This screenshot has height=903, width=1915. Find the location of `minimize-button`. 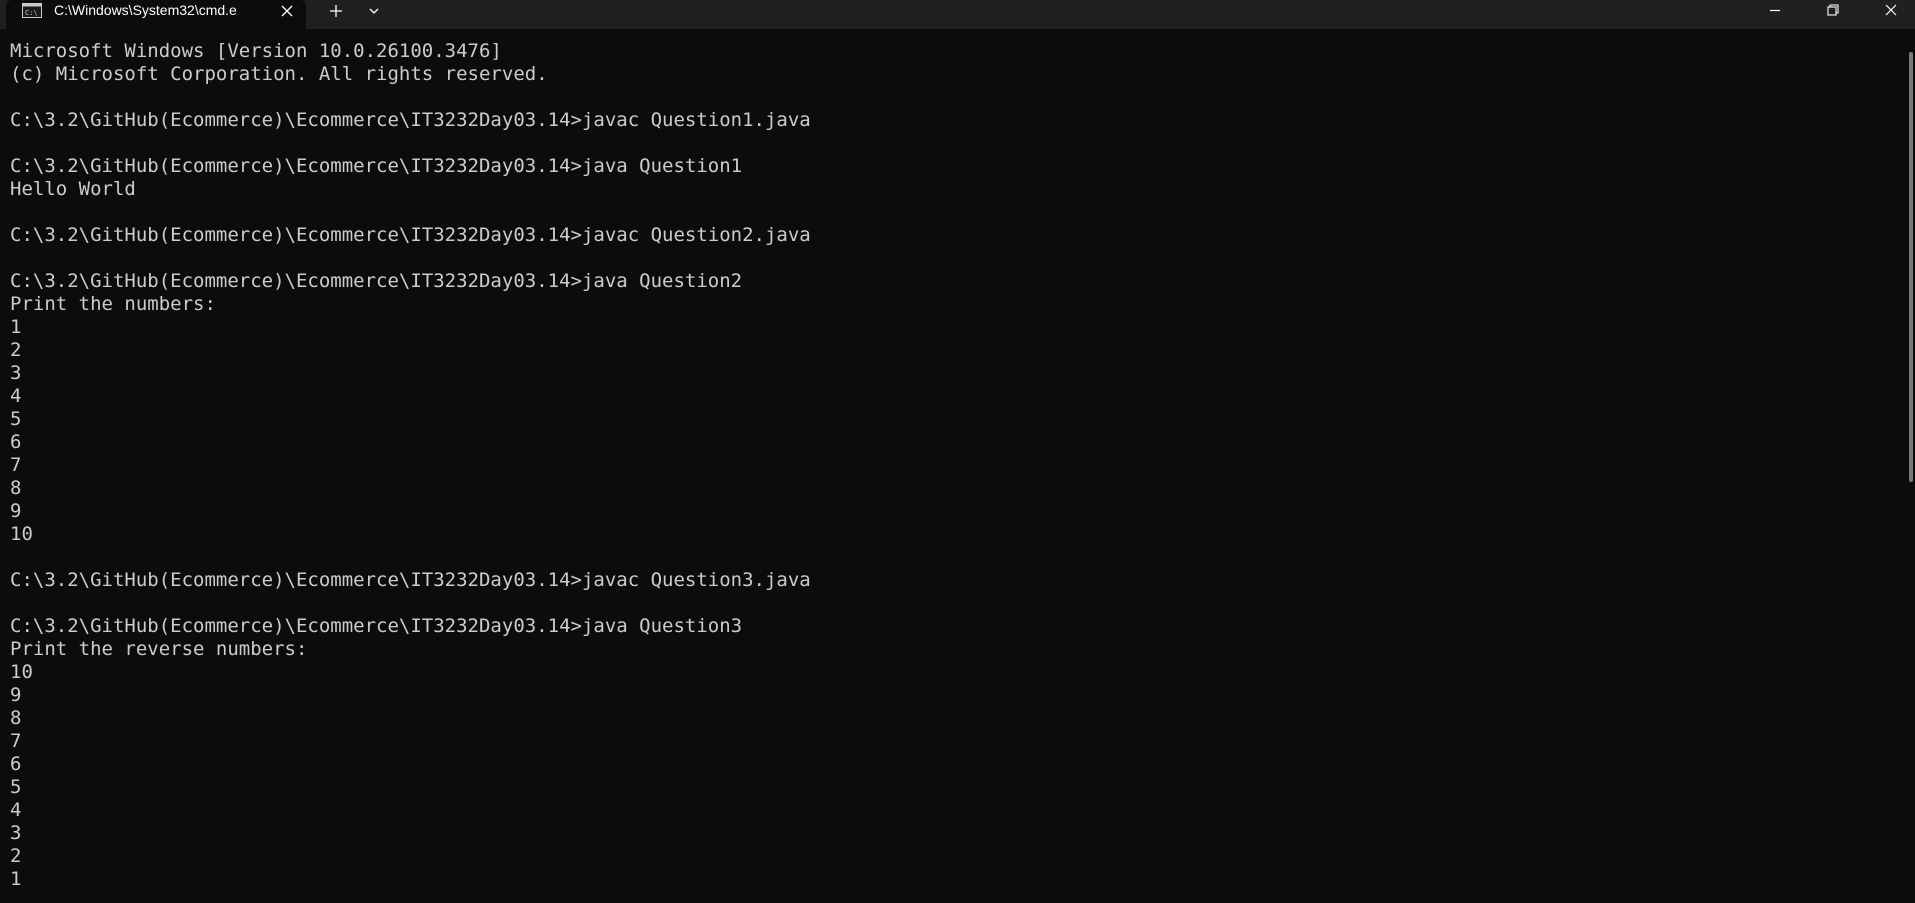

minimize-button is located at coordinates (1775, 11).